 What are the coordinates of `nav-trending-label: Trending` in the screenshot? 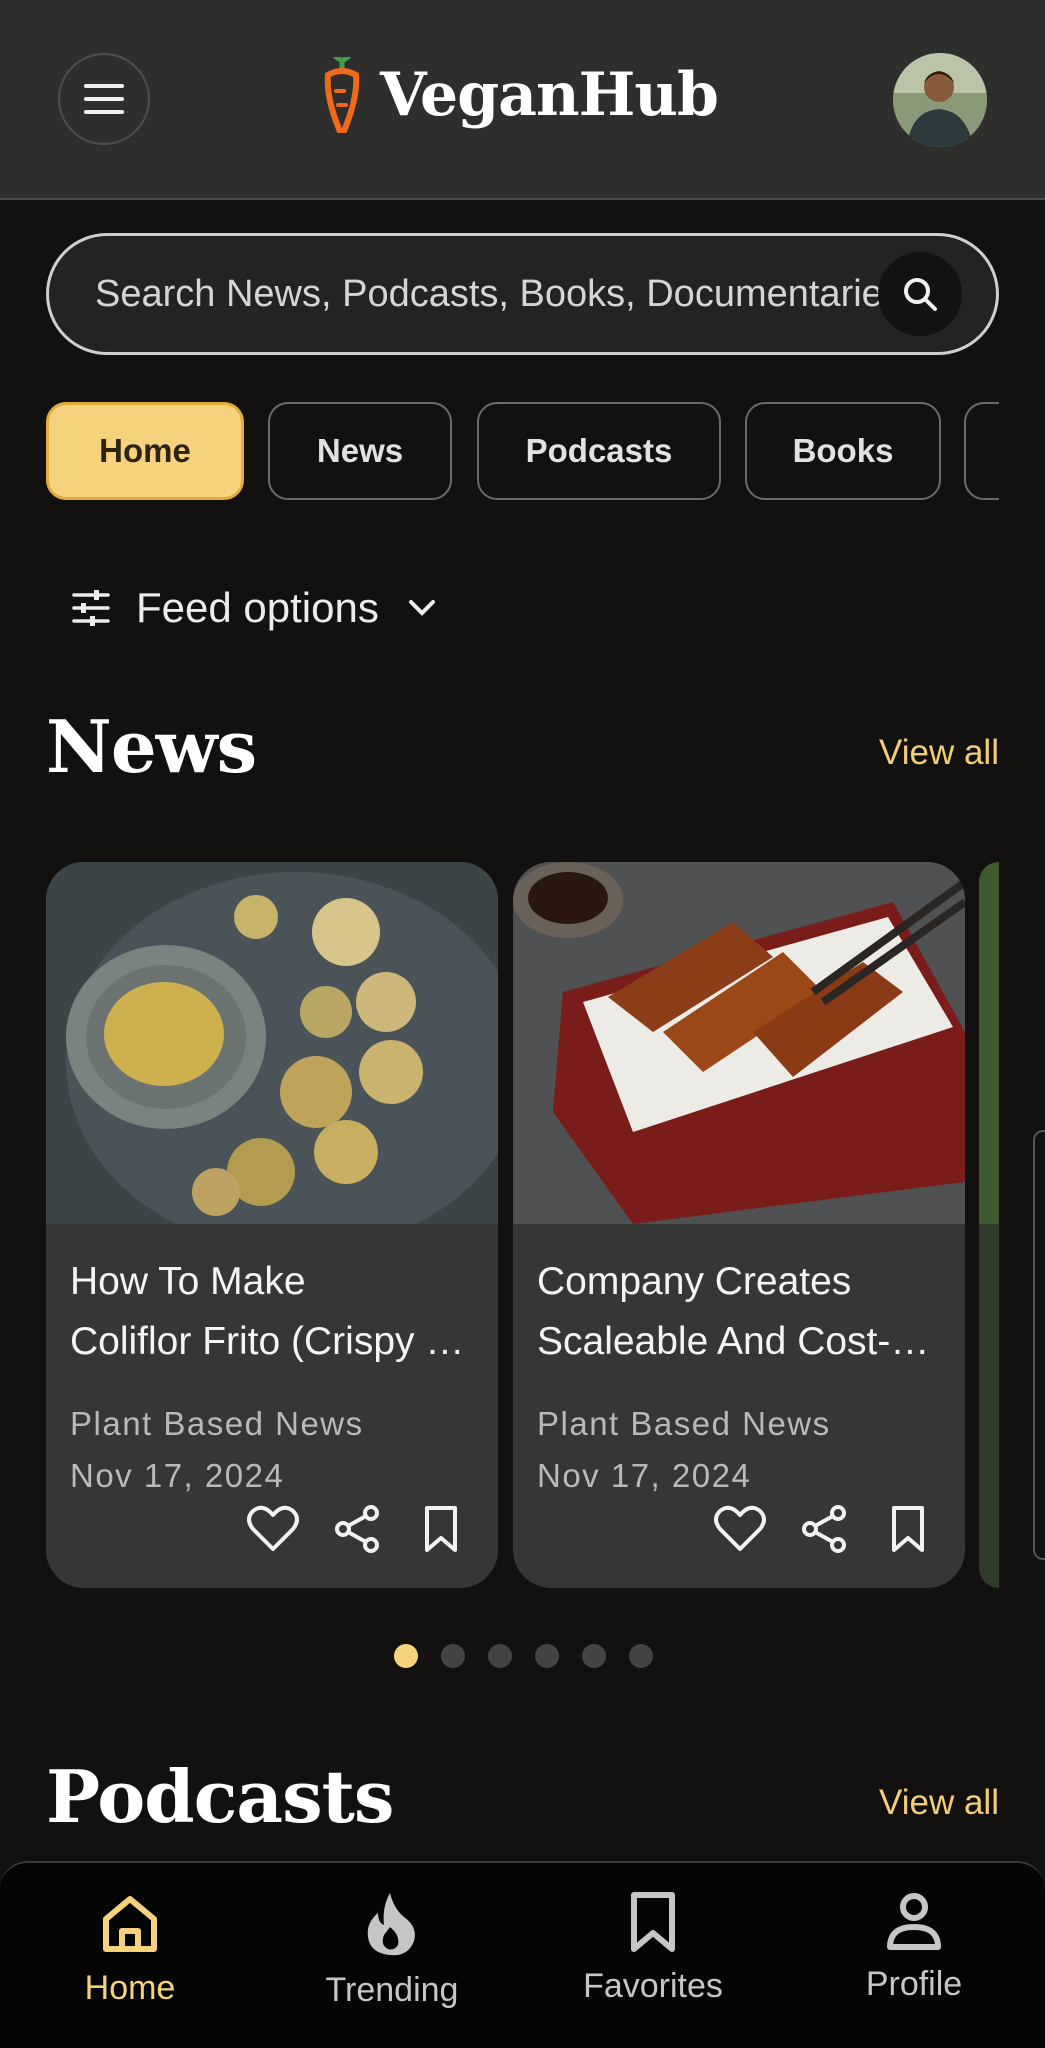 It's located at (392, 1990).